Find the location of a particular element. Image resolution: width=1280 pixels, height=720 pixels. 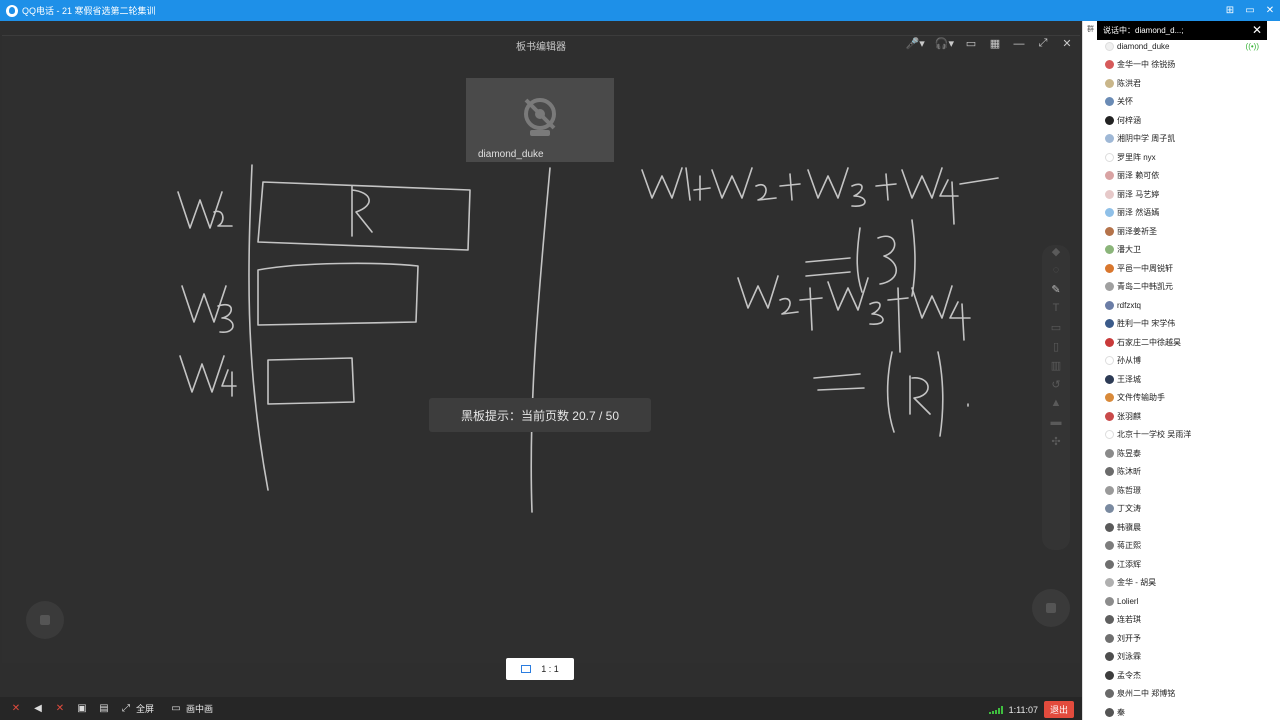

float-button-icon is located at coordinates (1051, 608).